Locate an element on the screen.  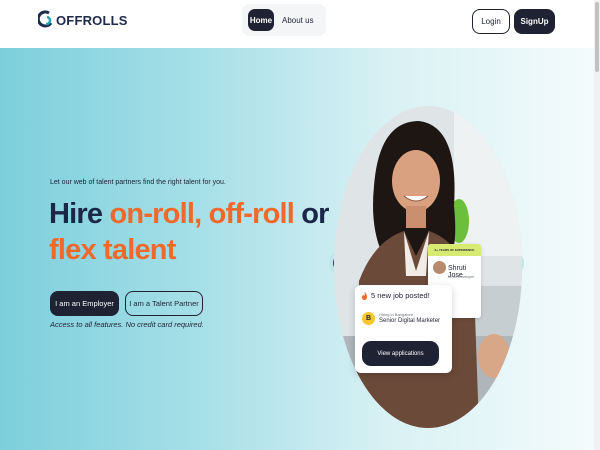
company-logo: B is located at coordinates (368, 318).